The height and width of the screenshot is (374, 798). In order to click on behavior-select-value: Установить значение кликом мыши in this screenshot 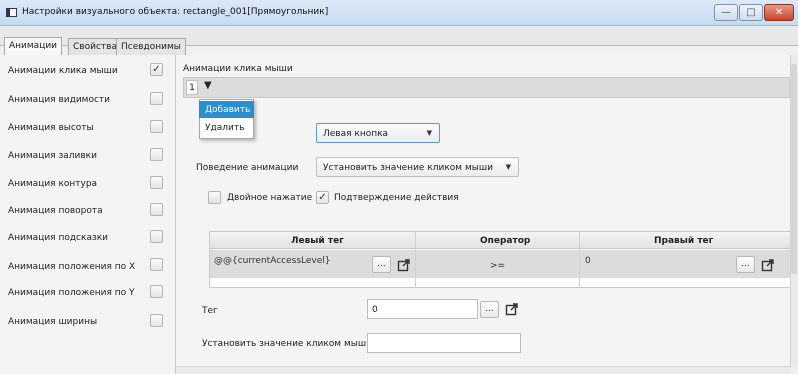, I will do `click(408, 168)`.